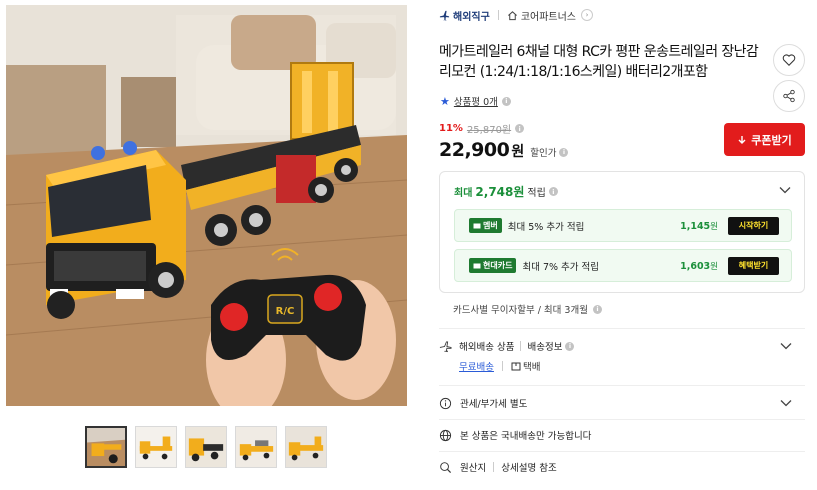 The image size is (817, 490). I want to click on customs-text: 관세/부가세 별도, so click(494, 404).